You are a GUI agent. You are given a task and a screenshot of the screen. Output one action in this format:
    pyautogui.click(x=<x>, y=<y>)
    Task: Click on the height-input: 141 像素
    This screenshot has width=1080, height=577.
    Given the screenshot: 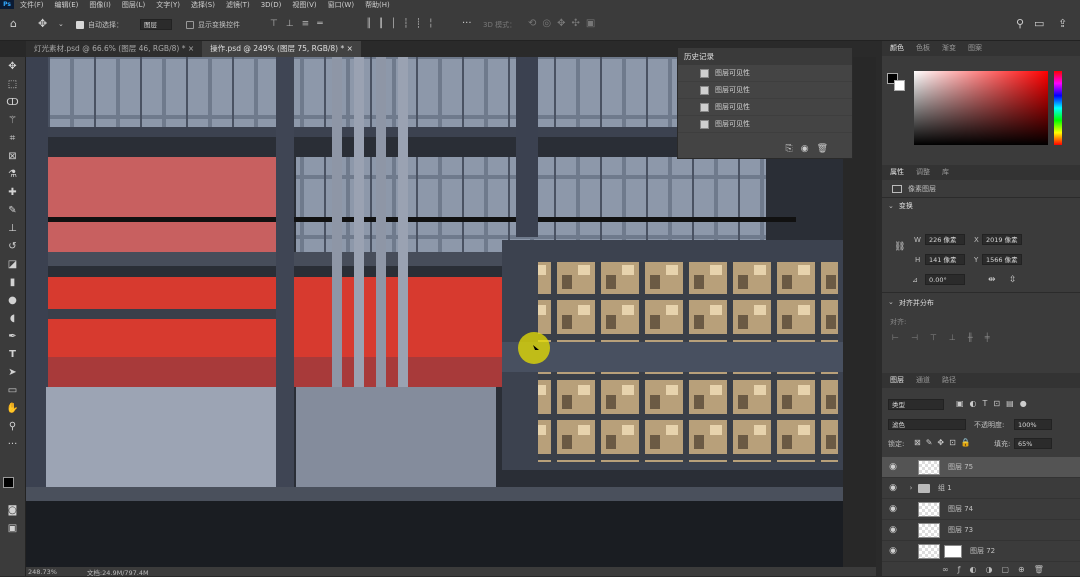 What is the action you would take?
    pyautogui.click(x=945, y=259)
    